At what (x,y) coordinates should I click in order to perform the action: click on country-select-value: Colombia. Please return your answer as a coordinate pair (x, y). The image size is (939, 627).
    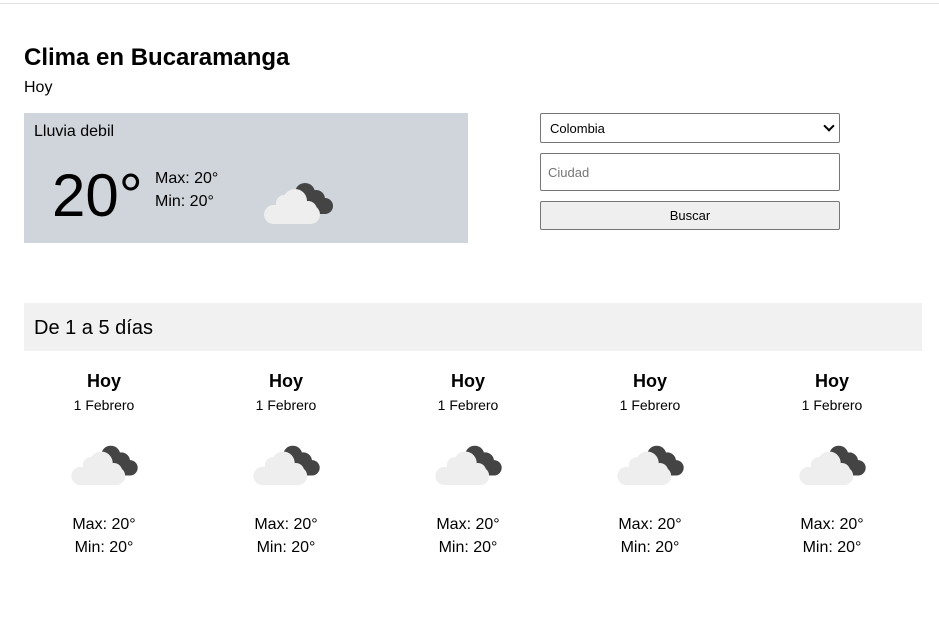
    Looking at the image, I should click on (577, 128).